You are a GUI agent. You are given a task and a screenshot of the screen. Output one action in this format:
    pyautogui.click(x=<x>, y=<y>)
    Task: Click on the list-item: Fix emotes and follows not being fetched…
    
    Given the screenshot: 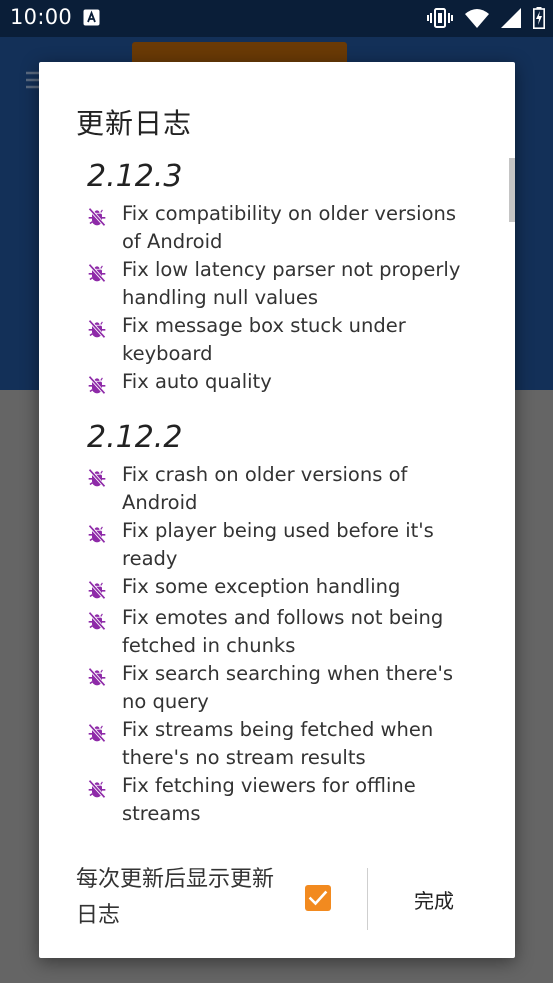 What is the action you would take?
    pyautogui.click(x=301, y=632)
    